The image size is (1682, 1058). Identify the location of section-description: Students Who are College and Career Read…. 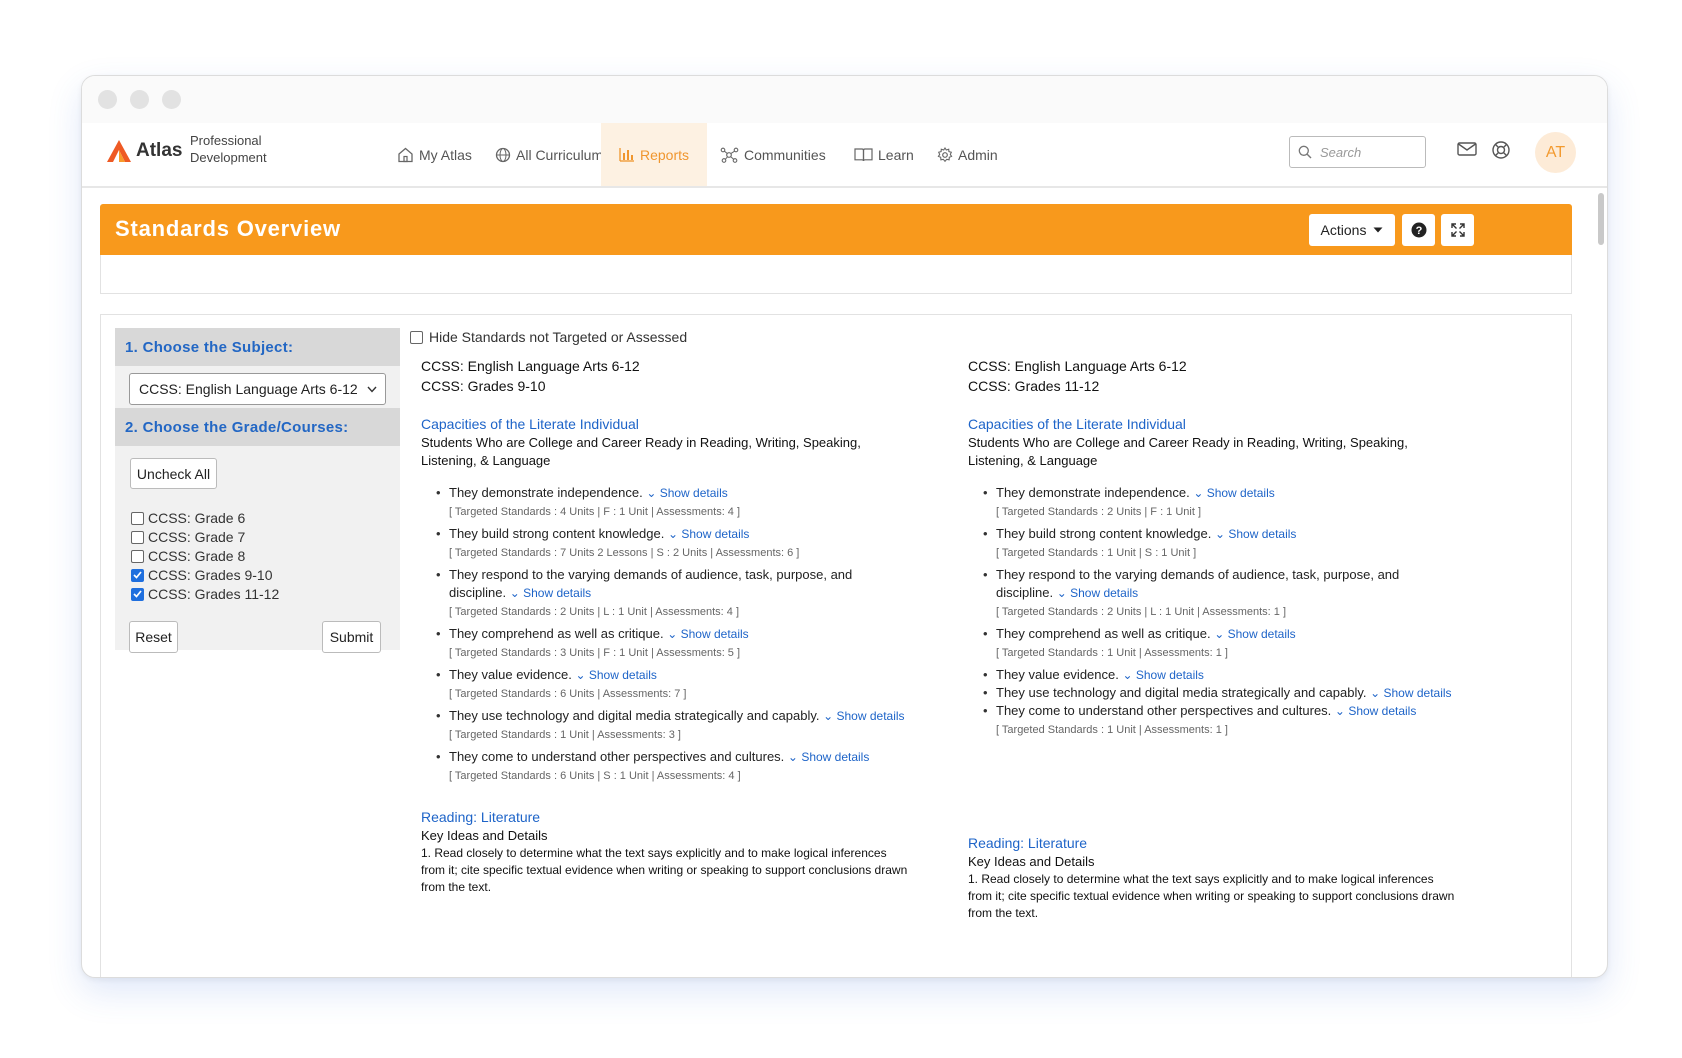
(1188, 451).